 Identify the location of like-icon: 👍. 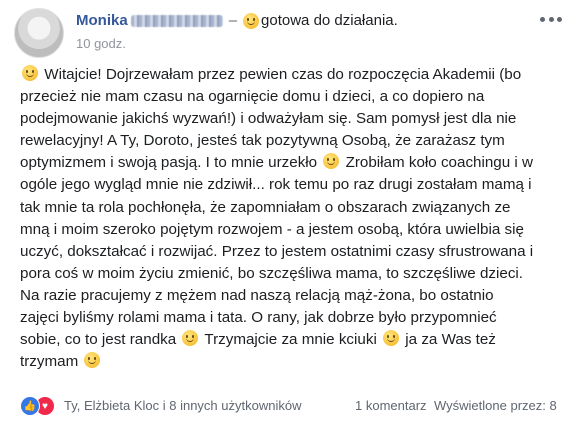
(30, 406).